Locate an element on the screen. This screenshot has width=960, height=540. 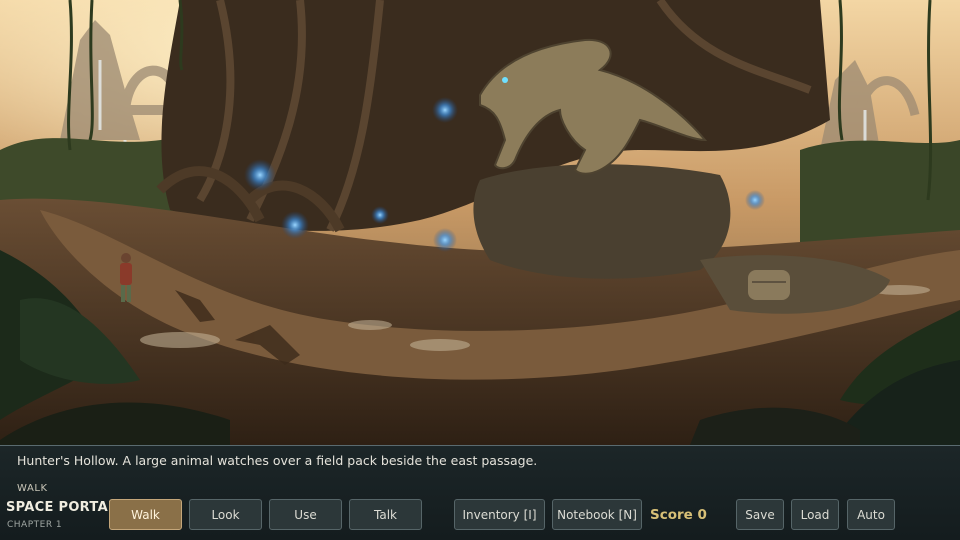
field-pack is located at coordinates (769, 285).